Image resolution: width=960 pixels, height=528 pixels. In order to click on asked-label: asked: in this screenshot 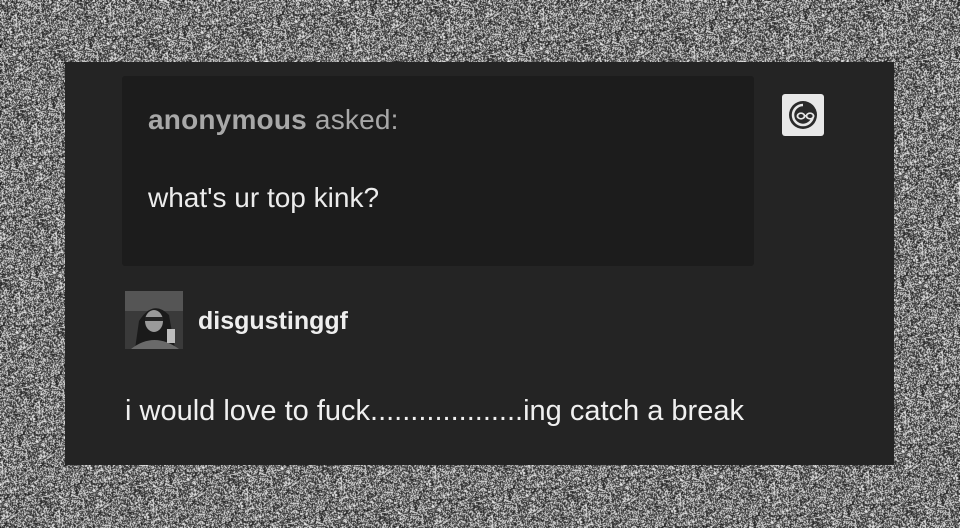, I will do `click(352, 119)`.